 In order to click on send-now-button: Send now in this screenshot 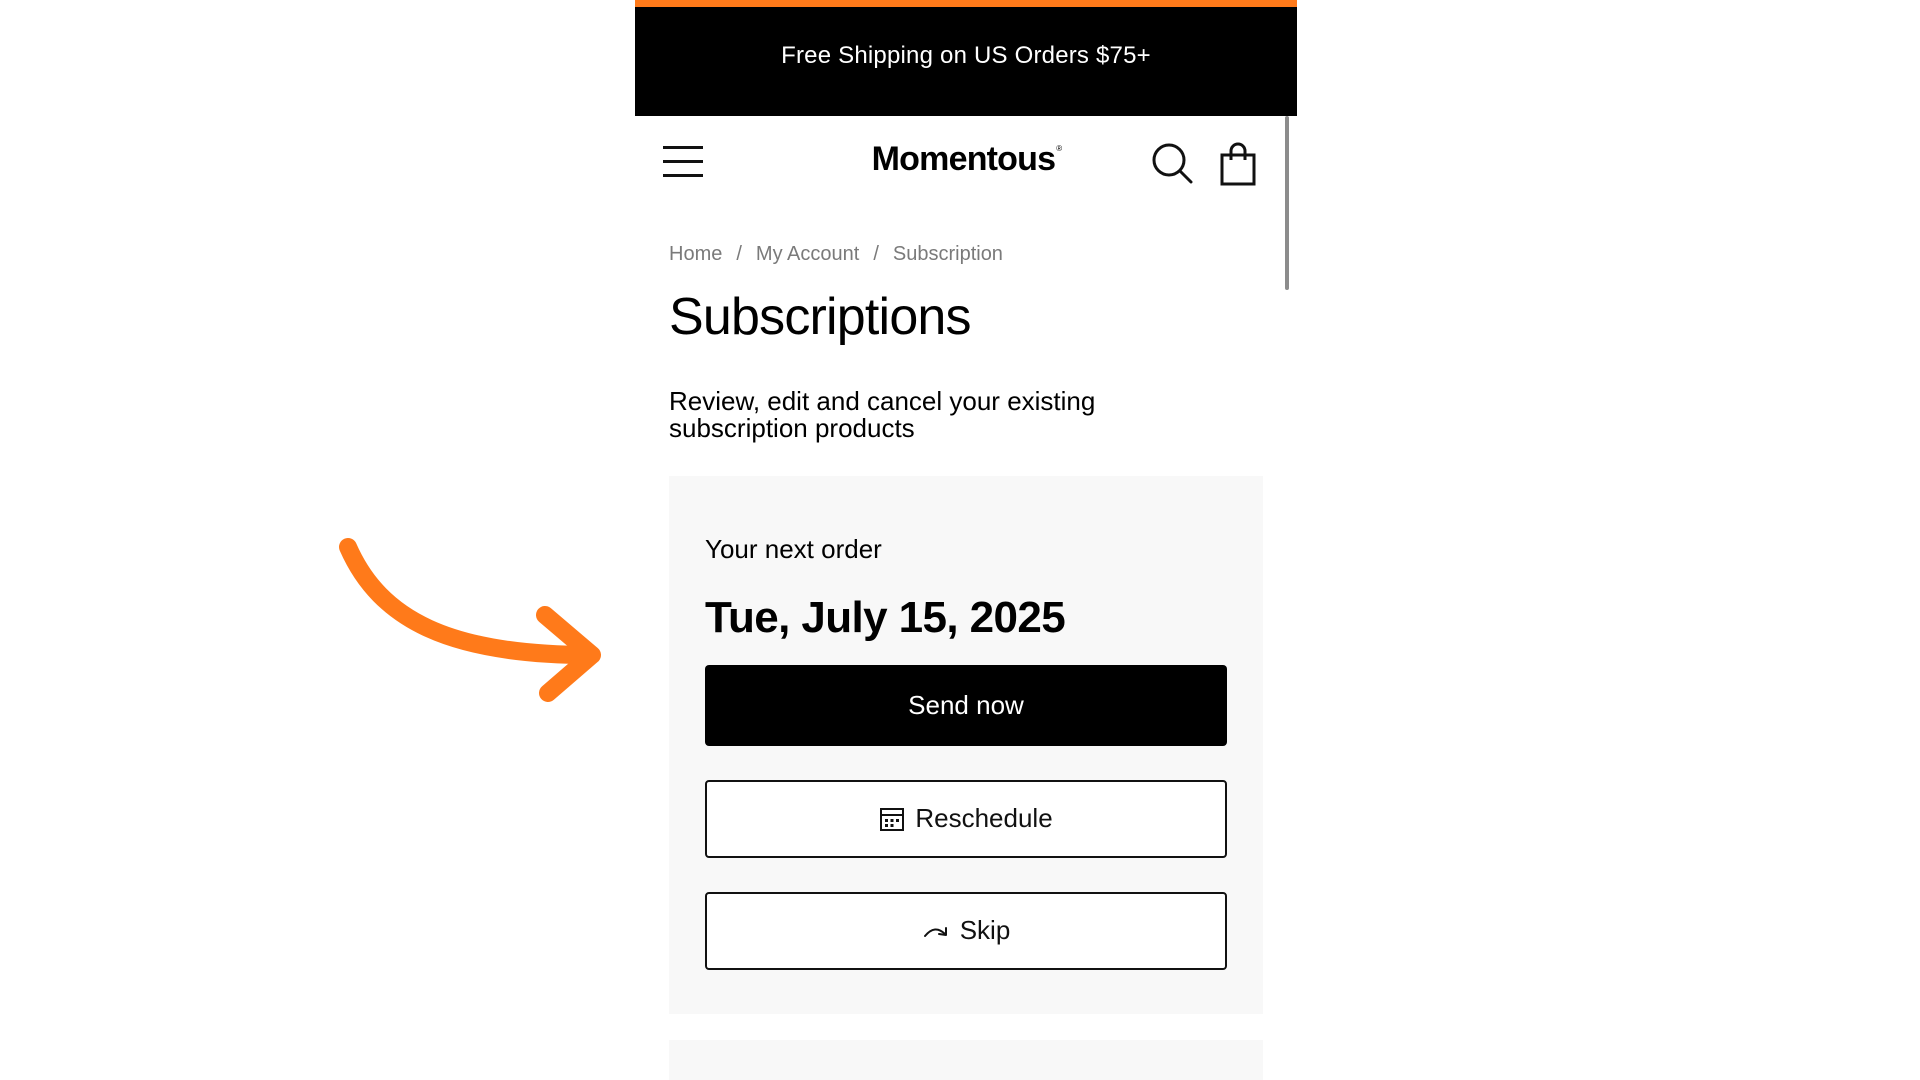, I will do `click(966, 705)`.